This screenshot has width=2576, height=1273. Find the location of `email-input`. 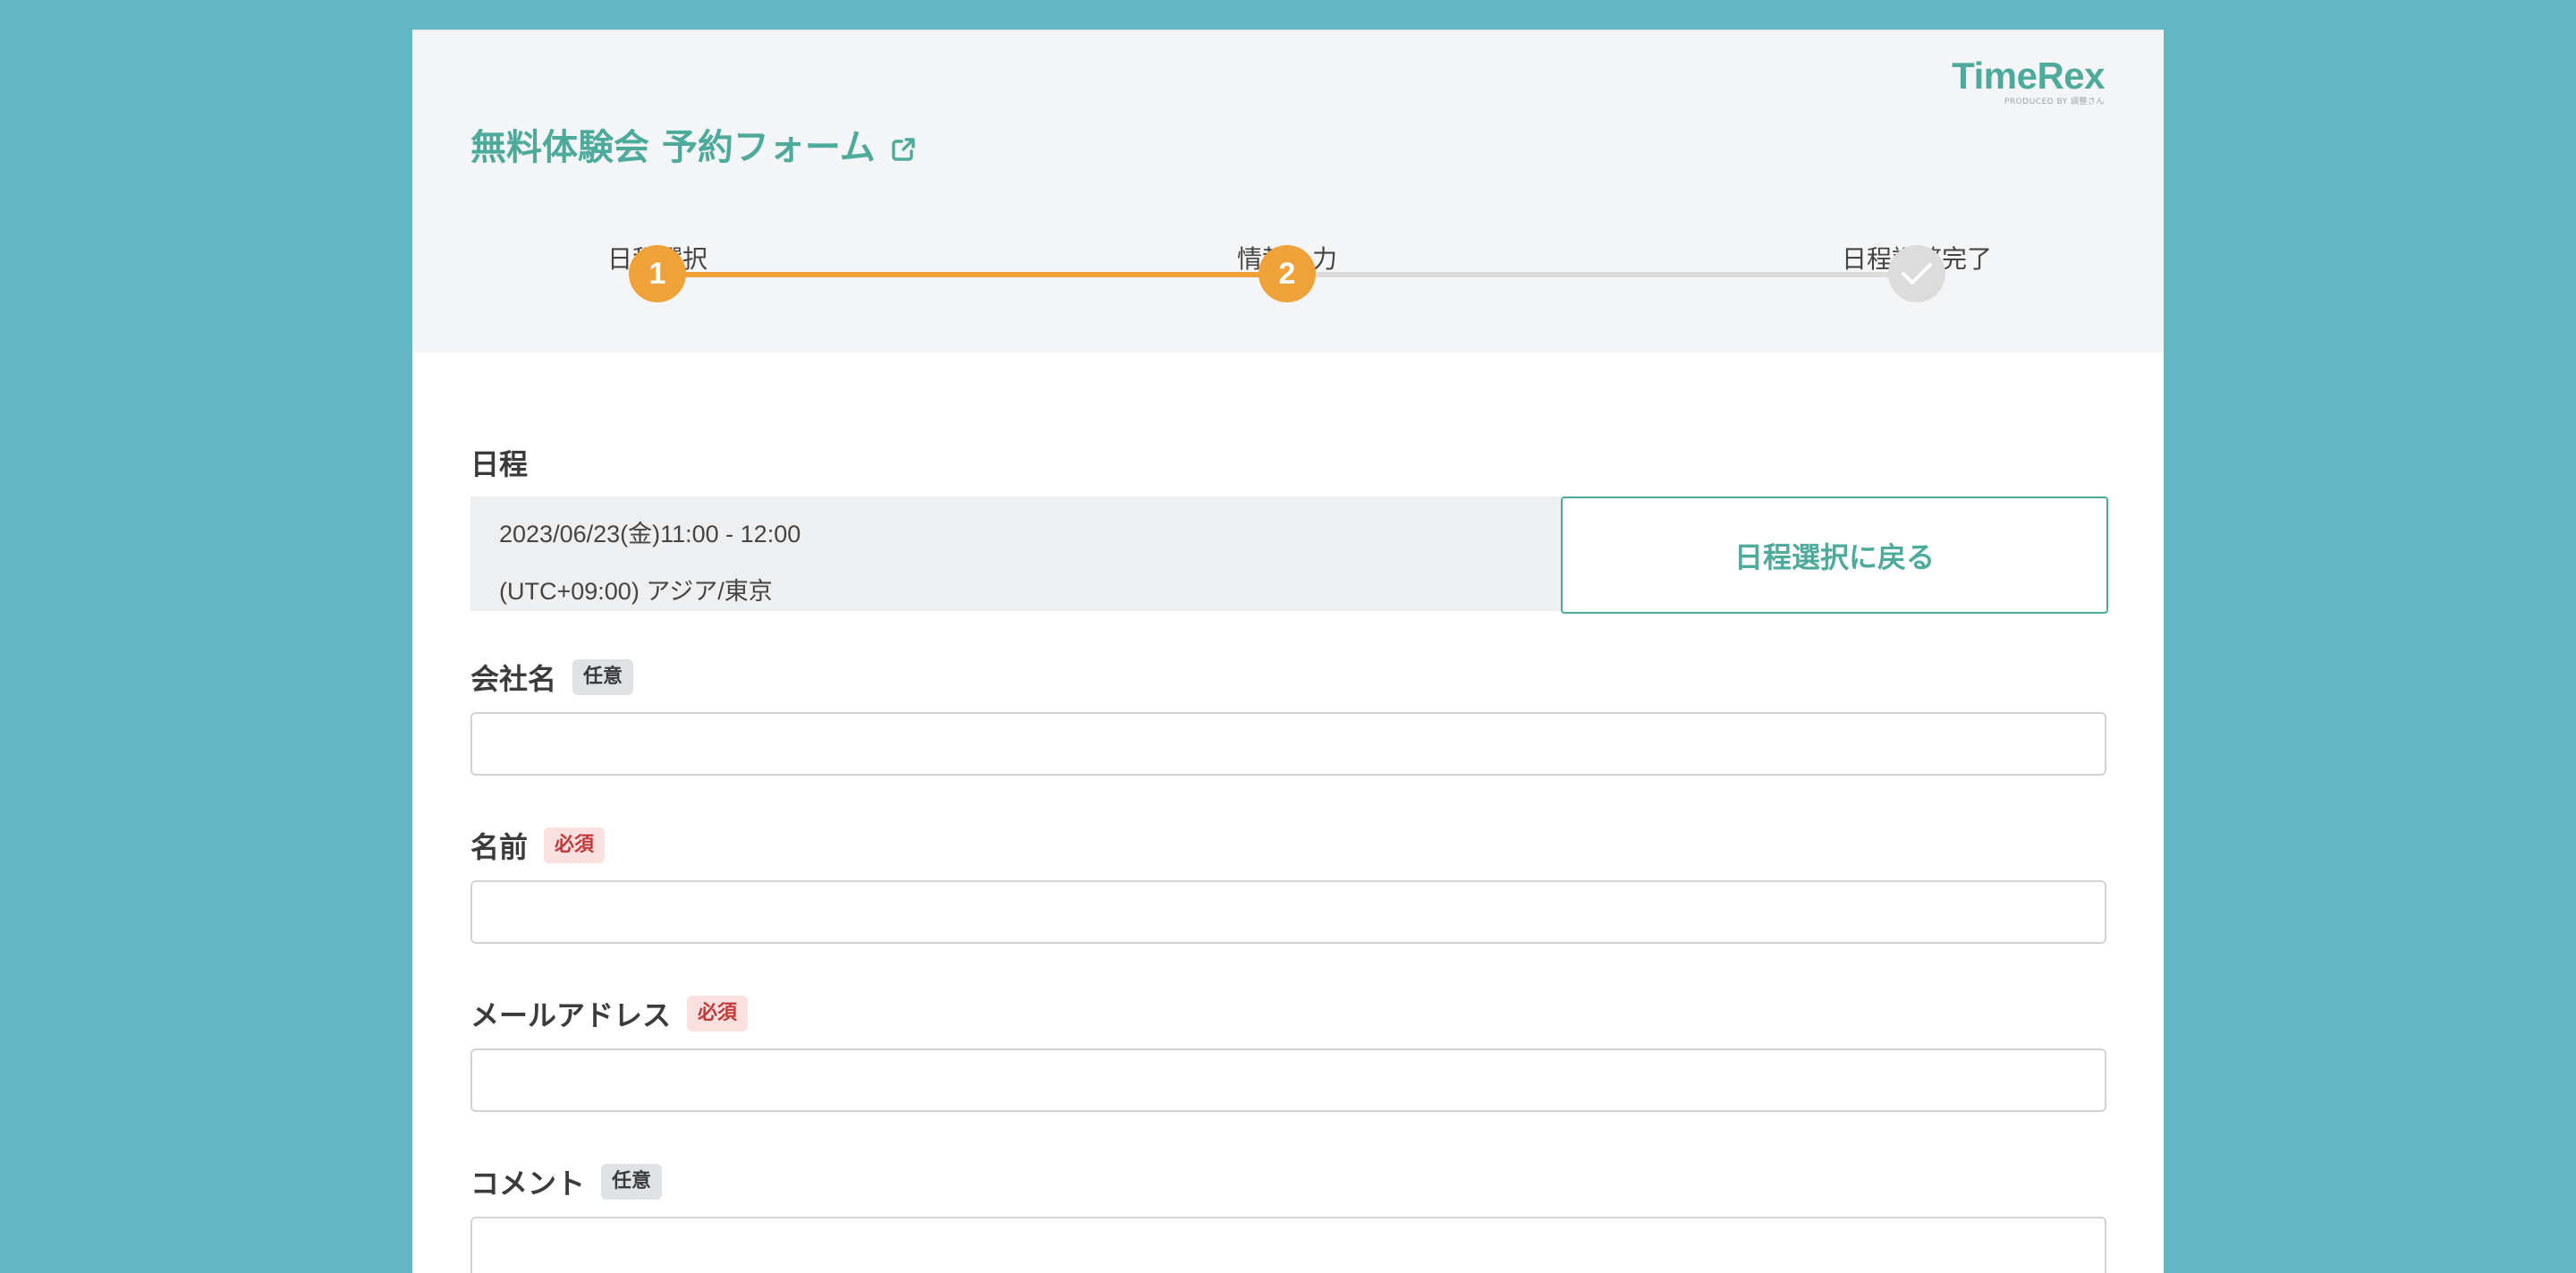

email-input is located at coordinates (1288, 1080).